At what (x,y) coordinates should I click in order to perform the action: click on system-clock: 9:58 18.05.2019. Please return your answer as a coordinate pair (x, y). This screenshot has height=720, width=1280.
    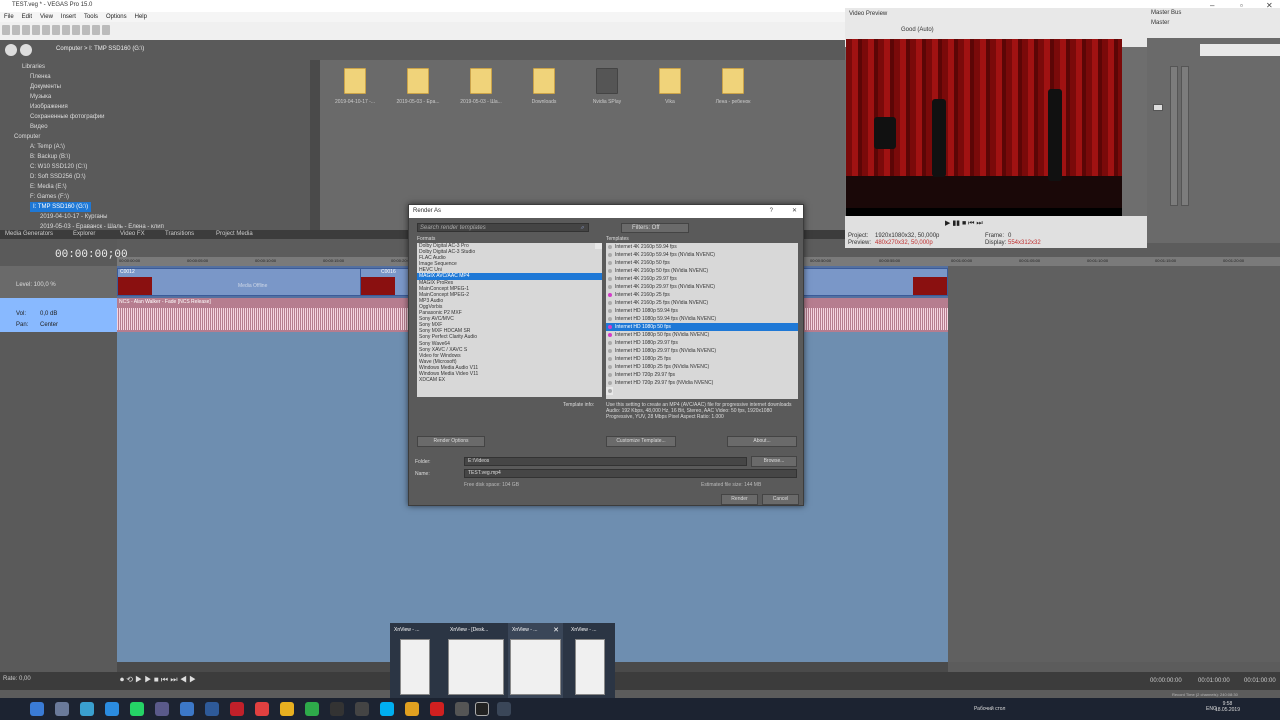
    Looking at the image, I should click on (1227, 707).